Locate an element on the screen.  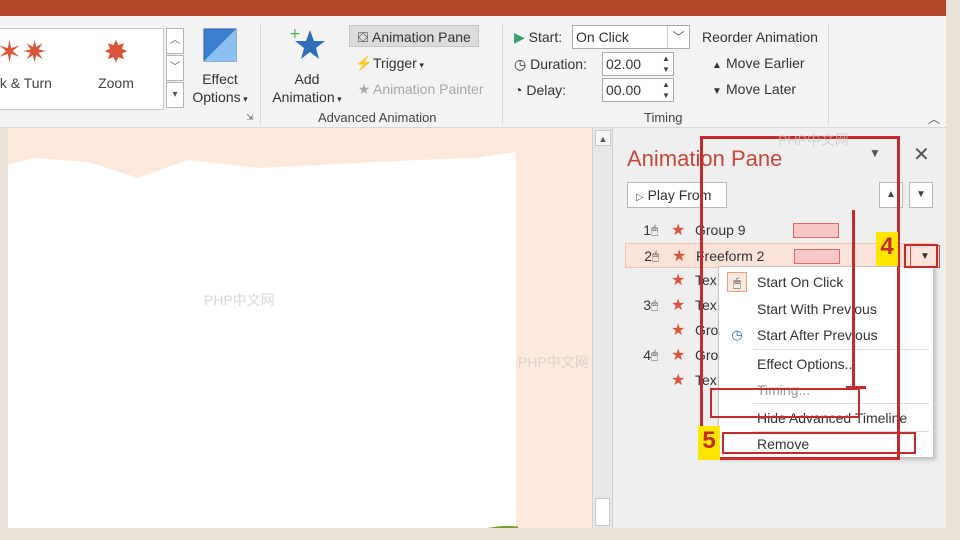
duration-input: 02.00 ▲ ▼ is located at coordinates (638, 64).